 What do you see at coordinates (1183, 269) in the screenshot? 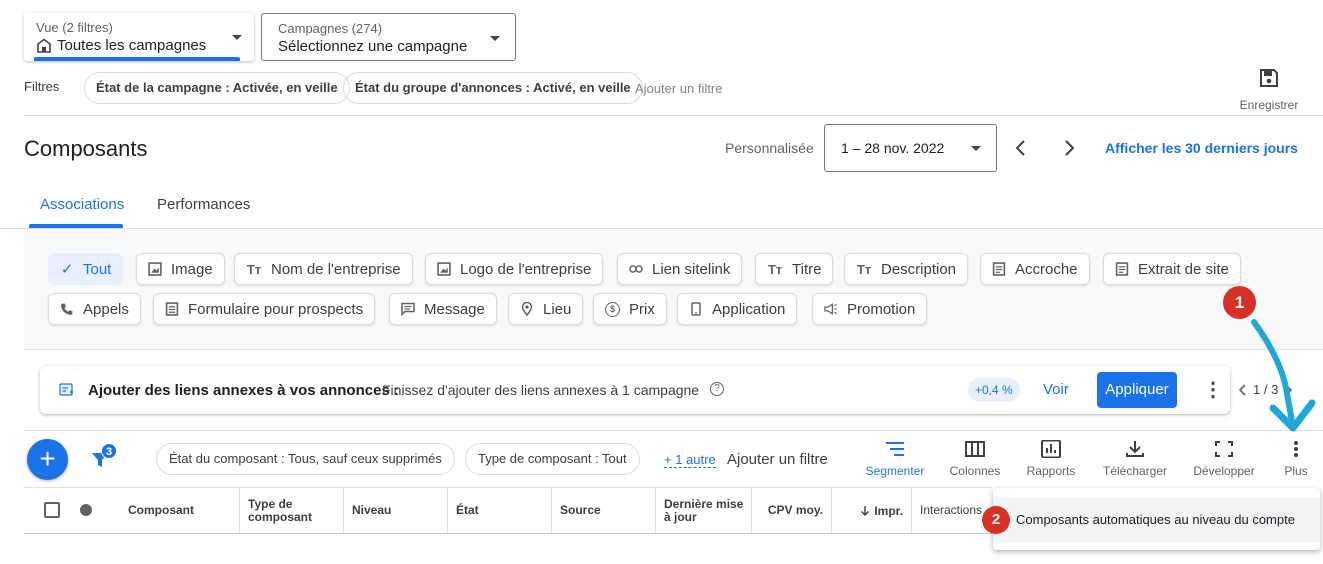
I see `asset-chip-label: Extrait de site` at bounding box center [1183, 269].